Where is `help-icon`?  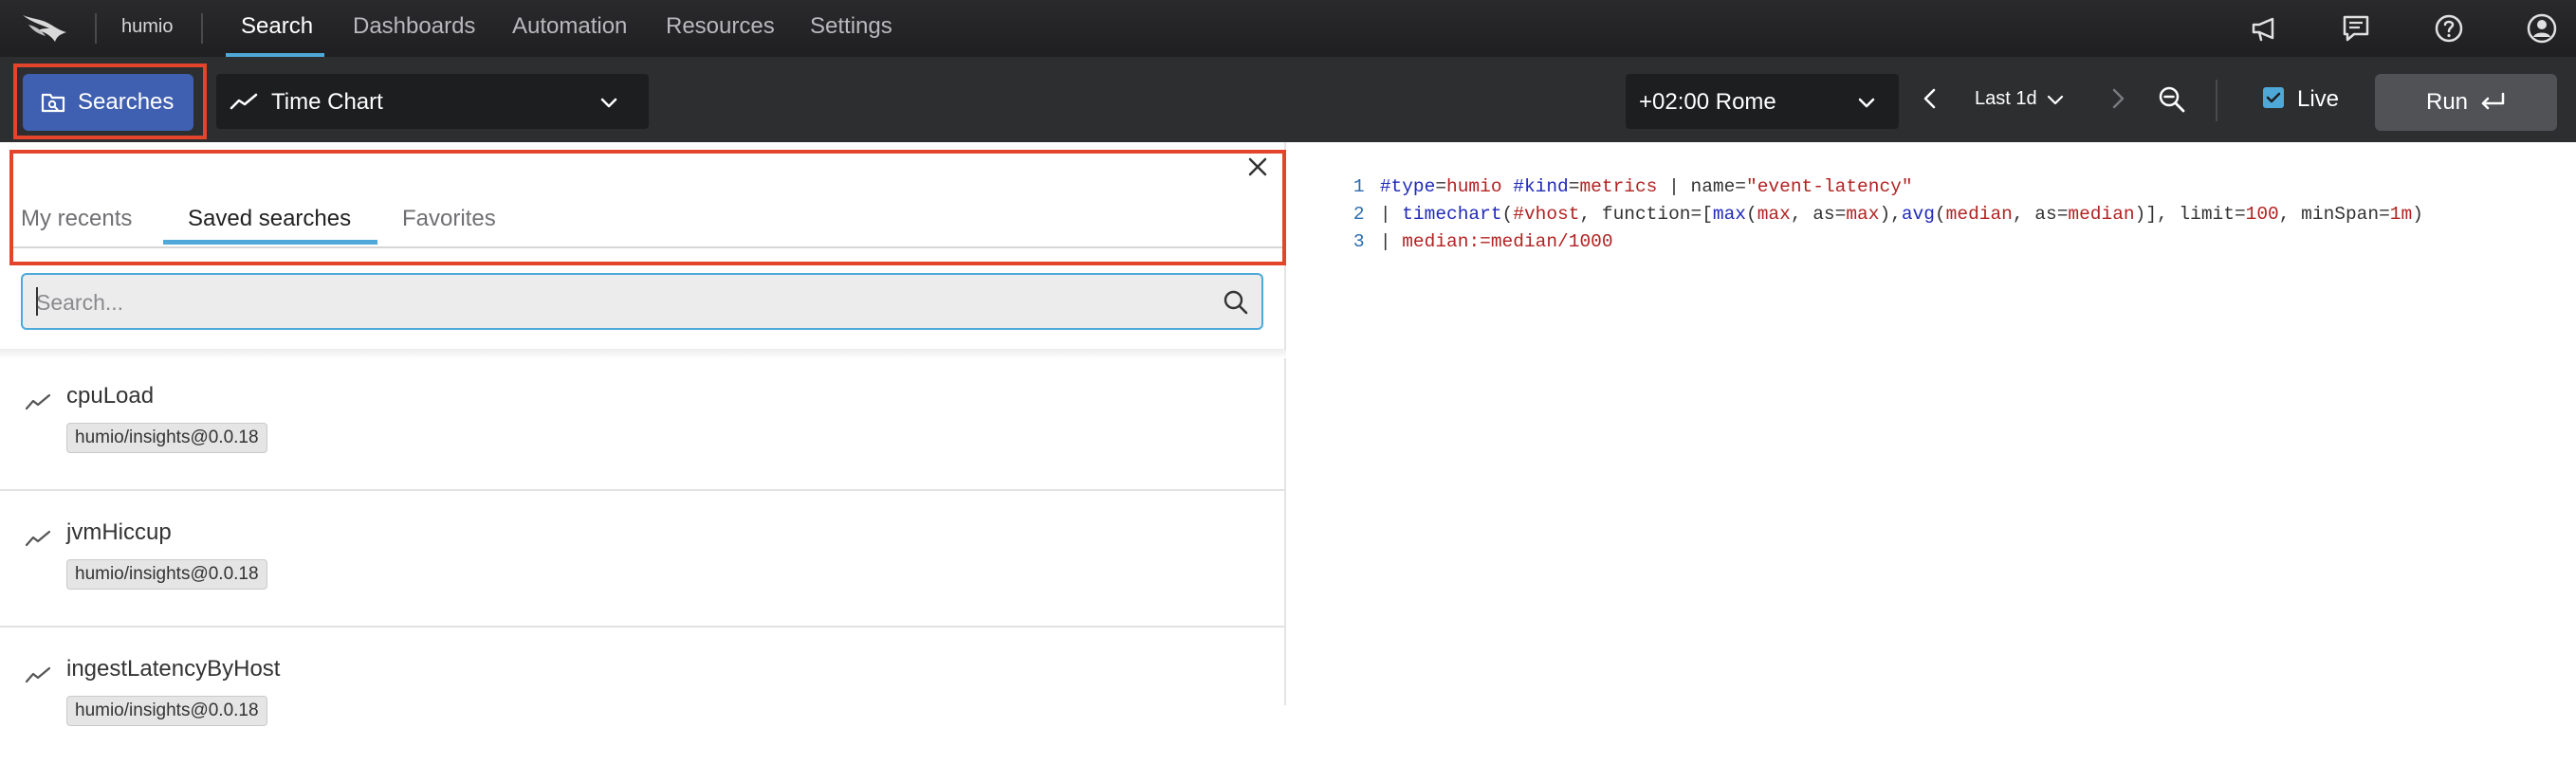
help-icon is located at coordinates (2449, 28).